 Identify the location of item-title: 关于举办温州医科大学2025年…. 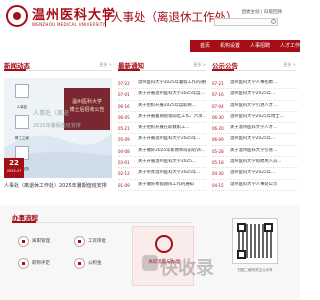
(172, 172).